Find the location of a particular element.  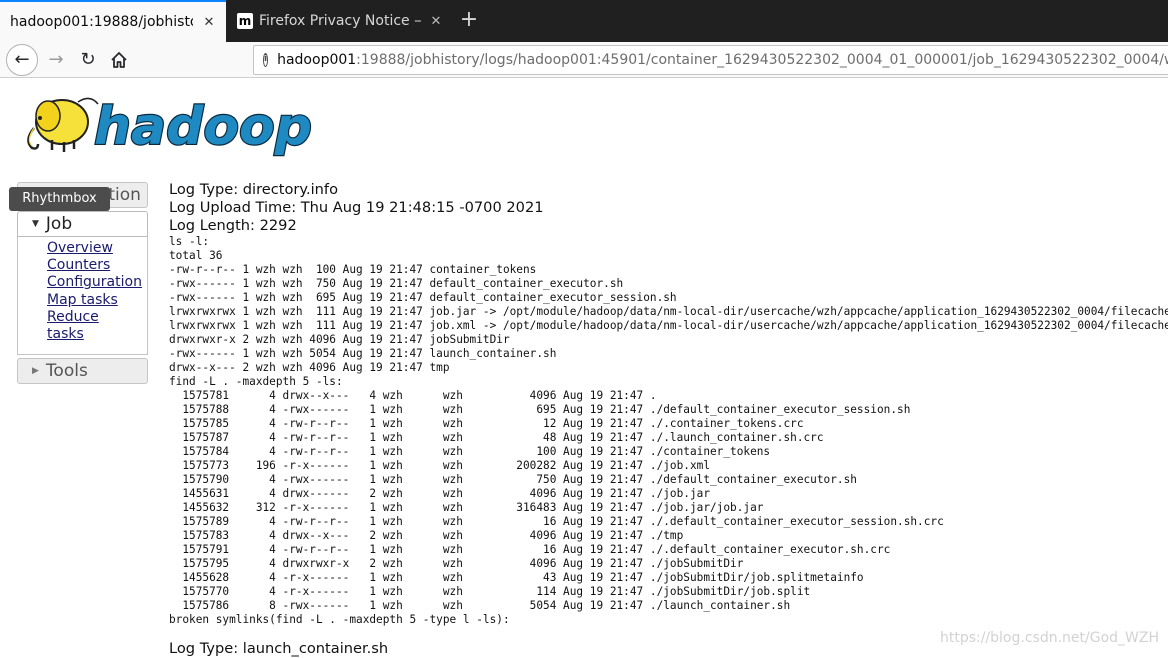

link-configuration: Configuration is located at coordinates (97, 282).